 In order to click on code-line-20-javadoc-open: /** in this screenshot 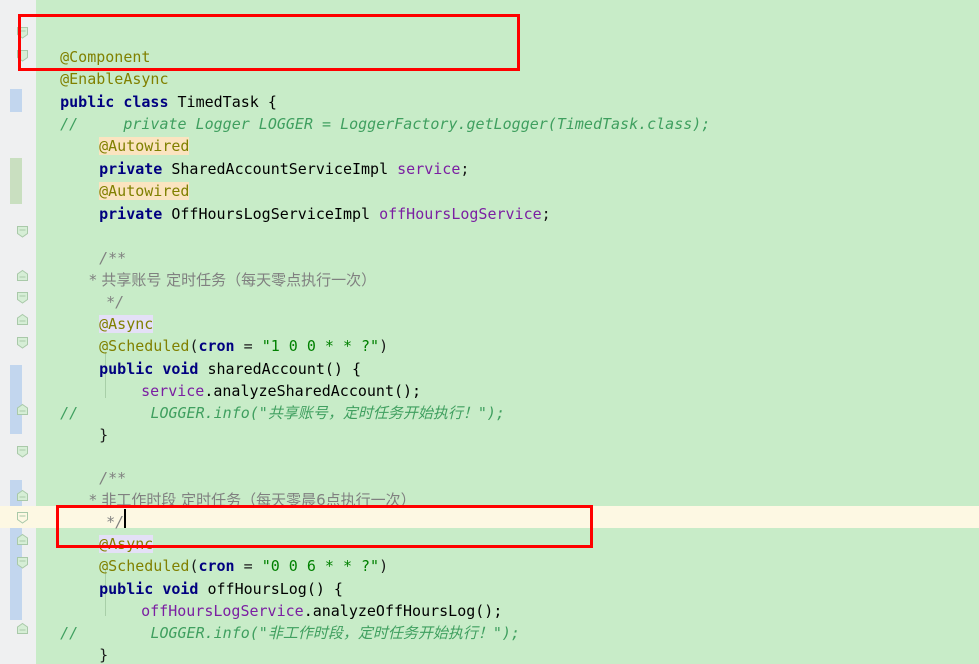, I will do `click(489, 466)`.